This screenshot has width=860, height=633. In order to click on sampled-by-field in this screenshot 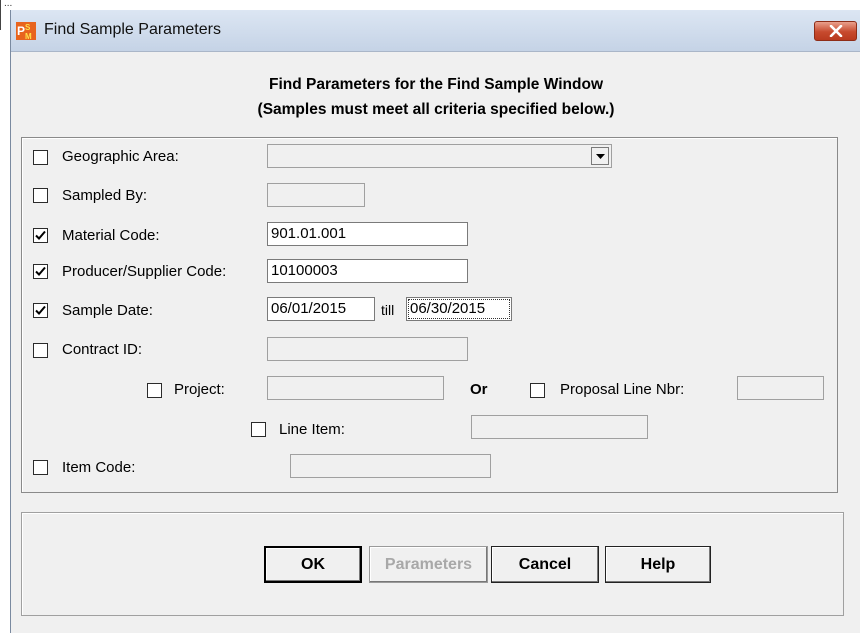, I will do `click(316, 195)`.